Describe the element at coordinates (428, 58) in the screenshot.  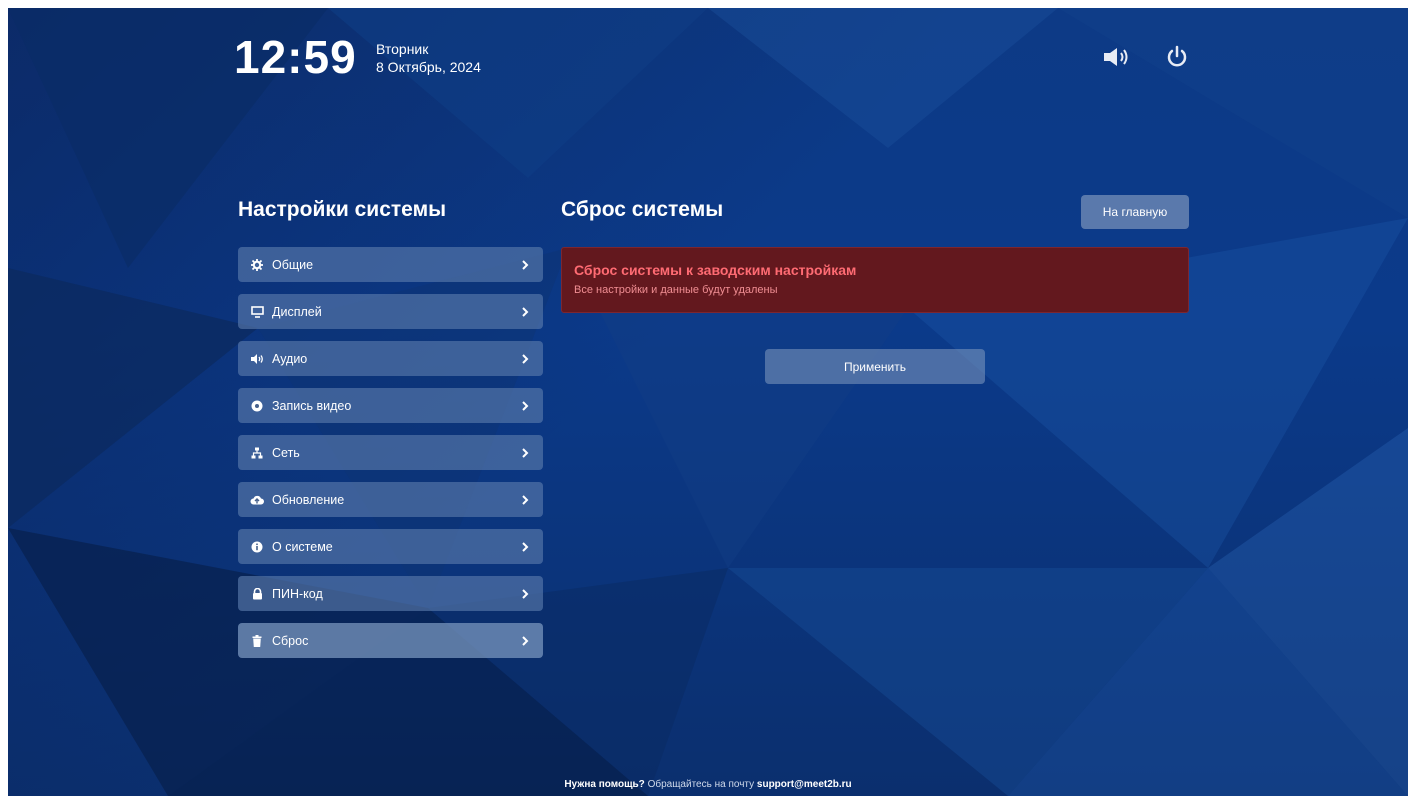
I see `date-block: Вторник 8 Октябрь, 2024` at that location.